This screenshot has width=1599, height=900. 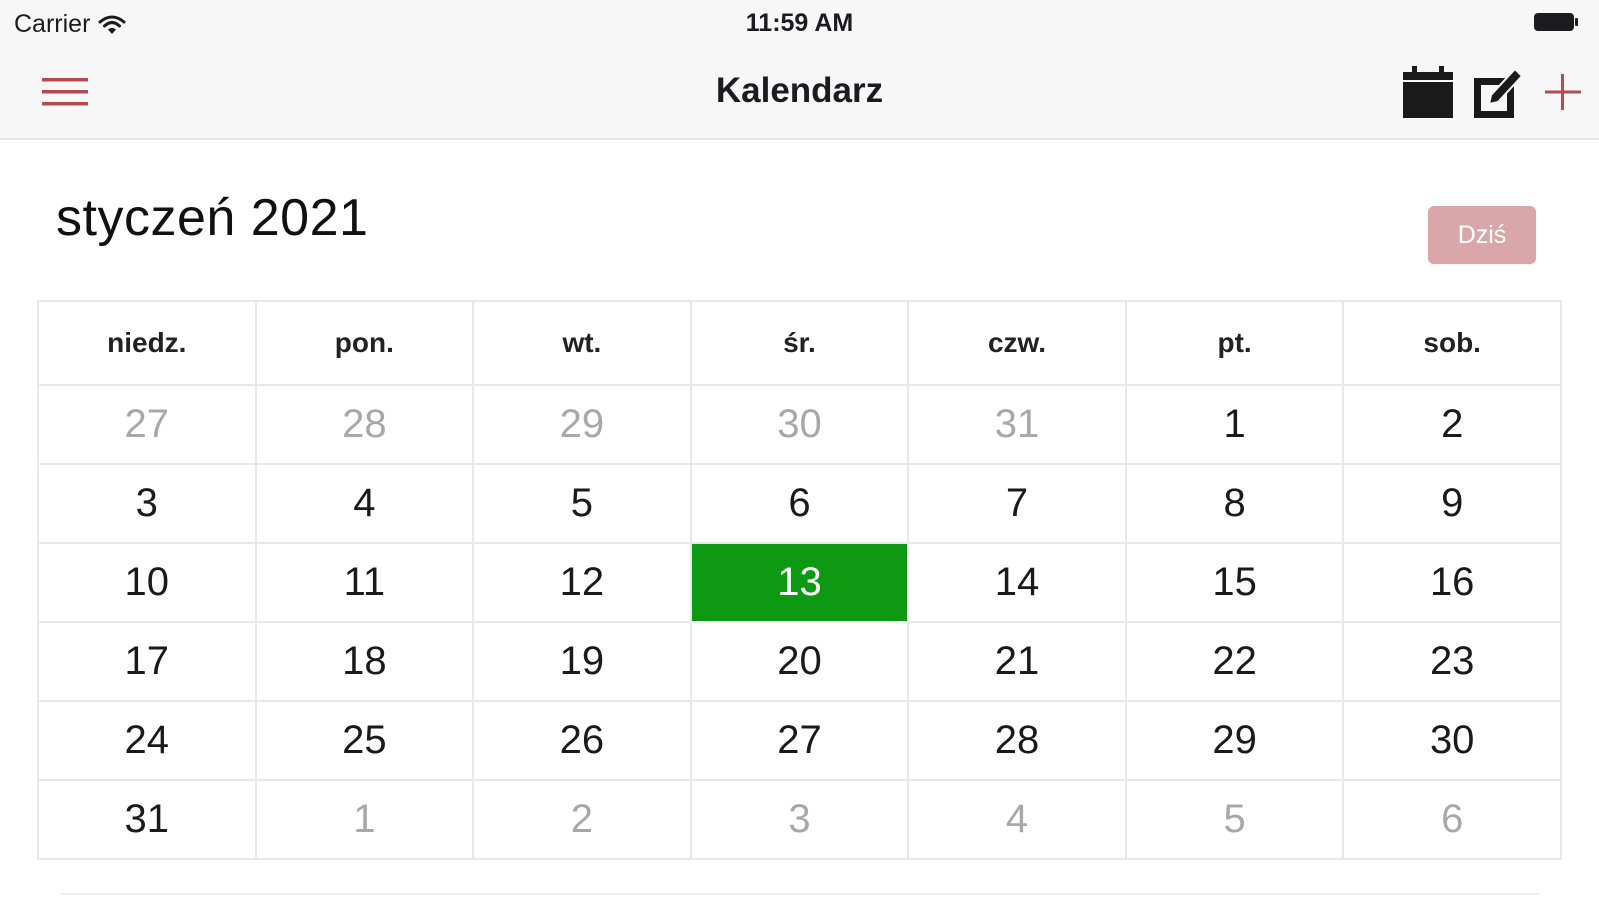 I want to click on day-cell: 26, so click(x=582, y=740).